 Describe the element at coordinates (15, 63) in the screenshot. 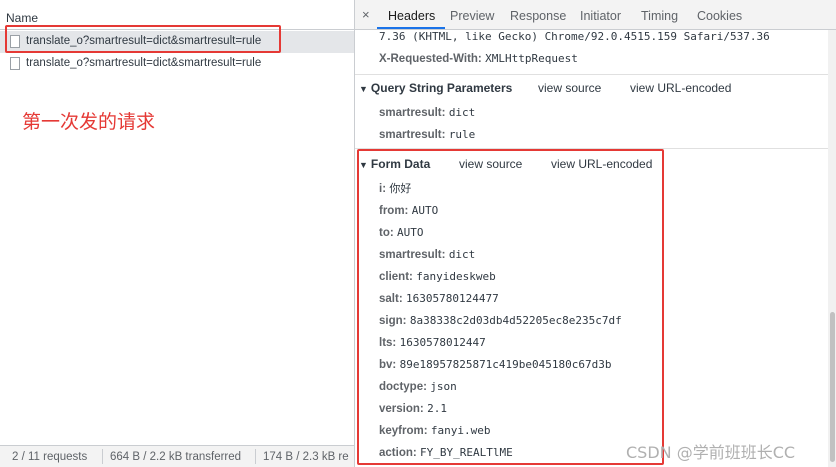

I see `document-icon` at that location.